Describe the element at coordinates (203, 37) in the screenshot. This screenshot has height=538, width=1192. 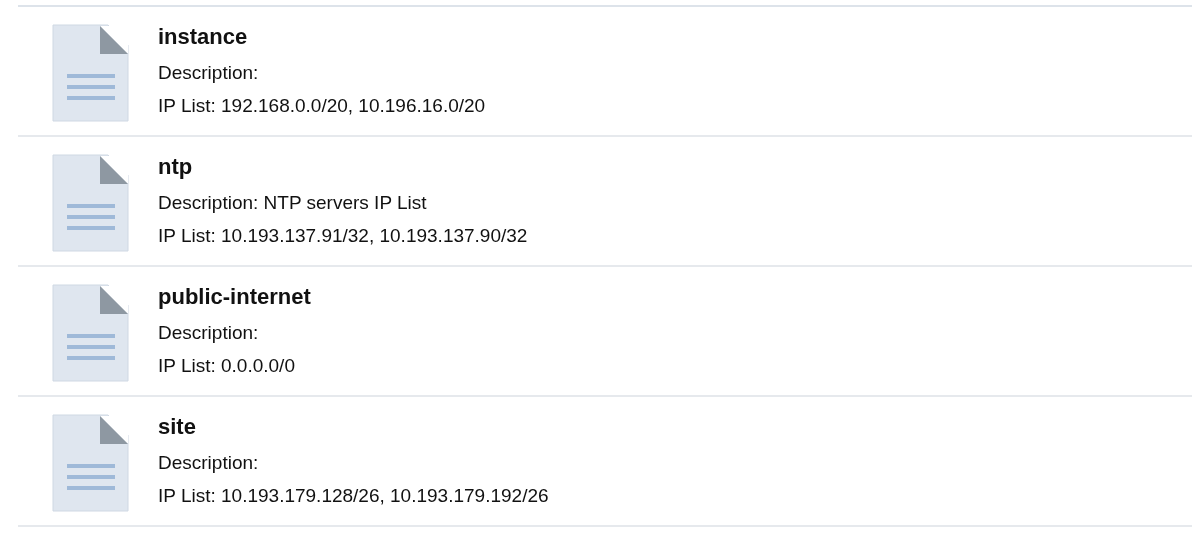
I see `item-title: instance` at that location.